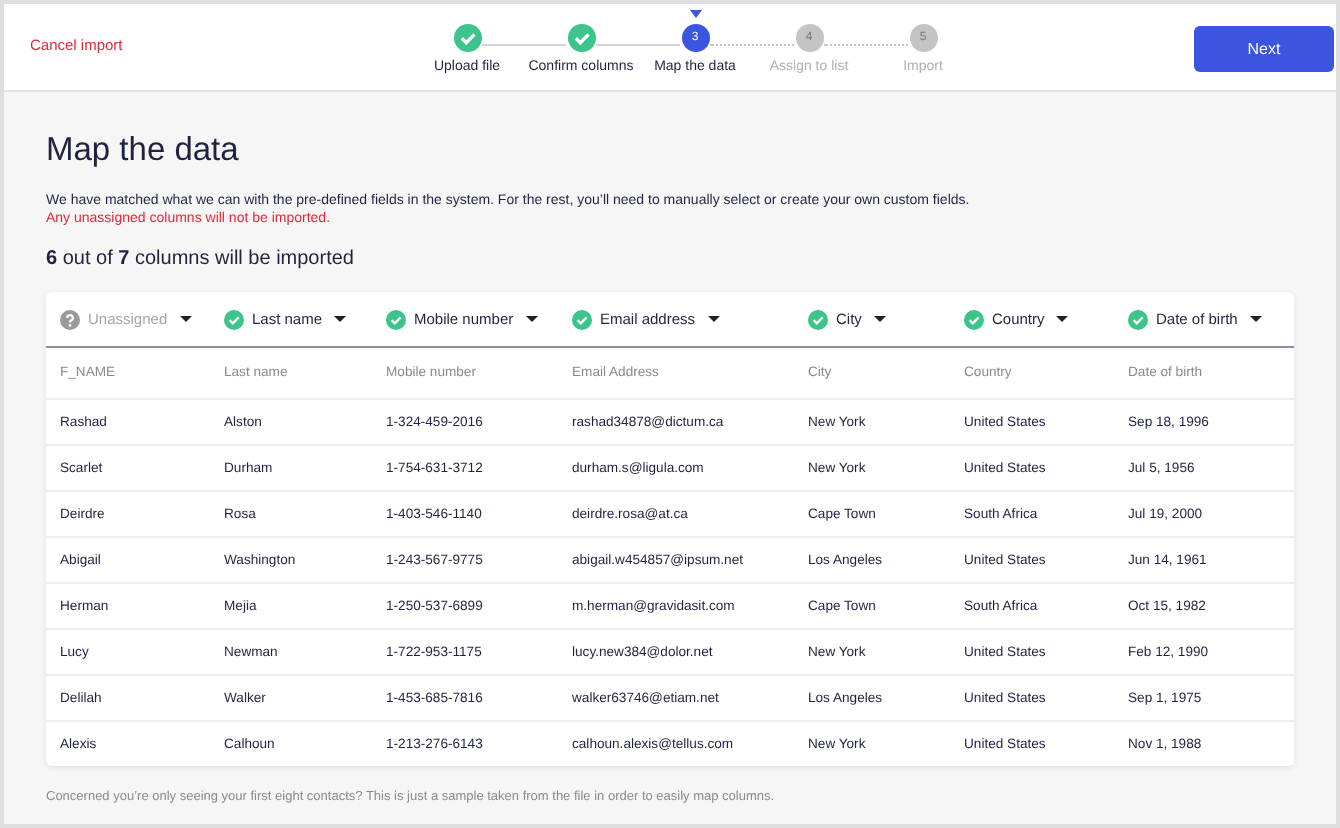  I want to click on page-title: Map the data, so click(143, 151).